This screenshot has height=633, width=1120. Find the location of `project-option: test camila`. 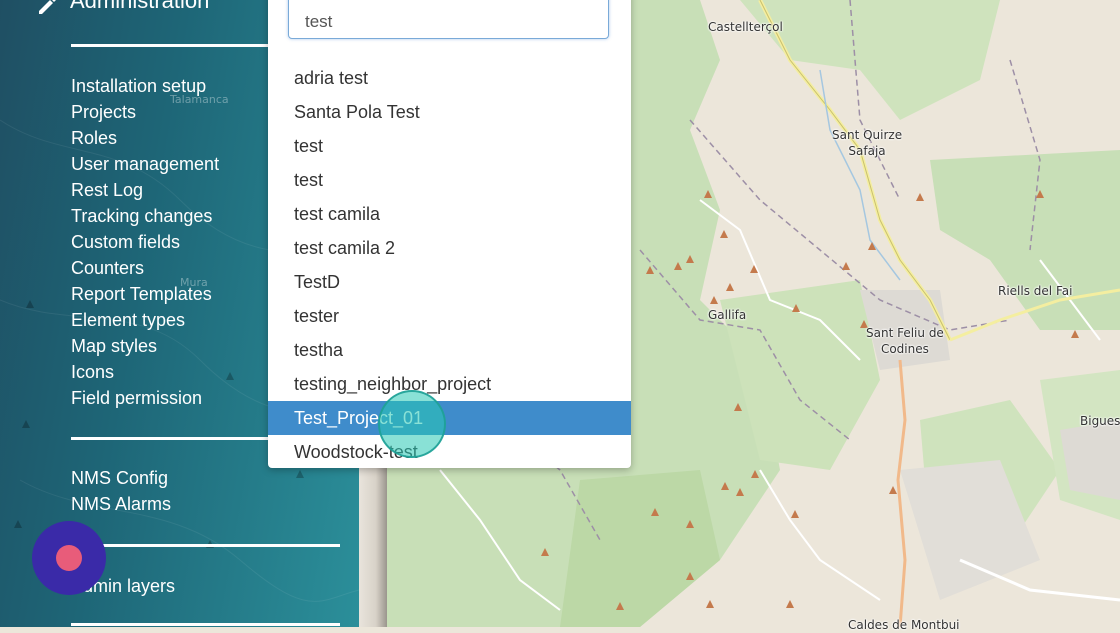

project-option: test camila is located at coordinates (449, 214).